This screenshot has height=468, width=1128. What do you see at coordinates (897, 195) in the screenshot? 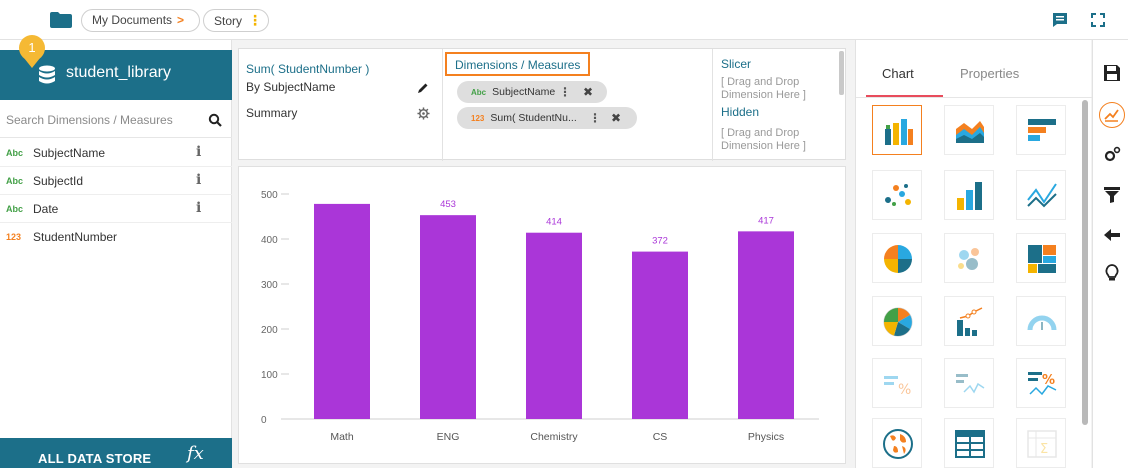
I see `scatter-icon` at bounding box center [897, 195].